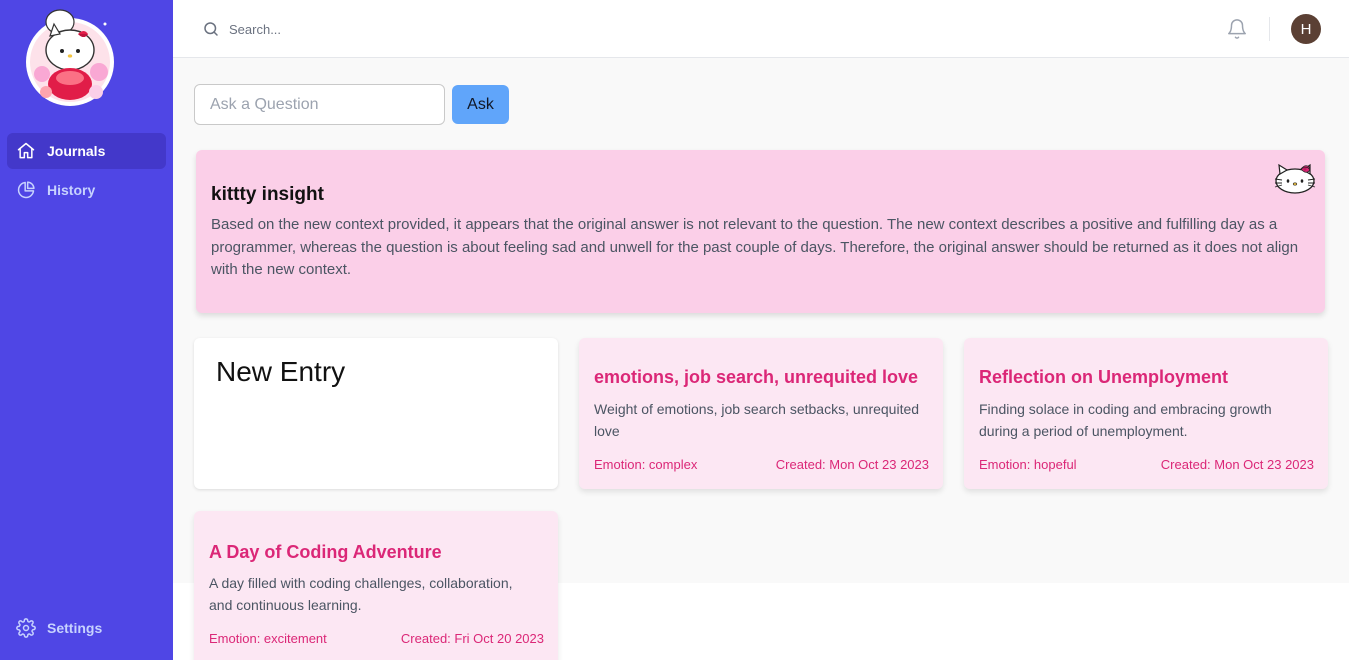  Describe the element at coordinates (319, 104) in the screenshot. I see `ask-question-input` at that location.